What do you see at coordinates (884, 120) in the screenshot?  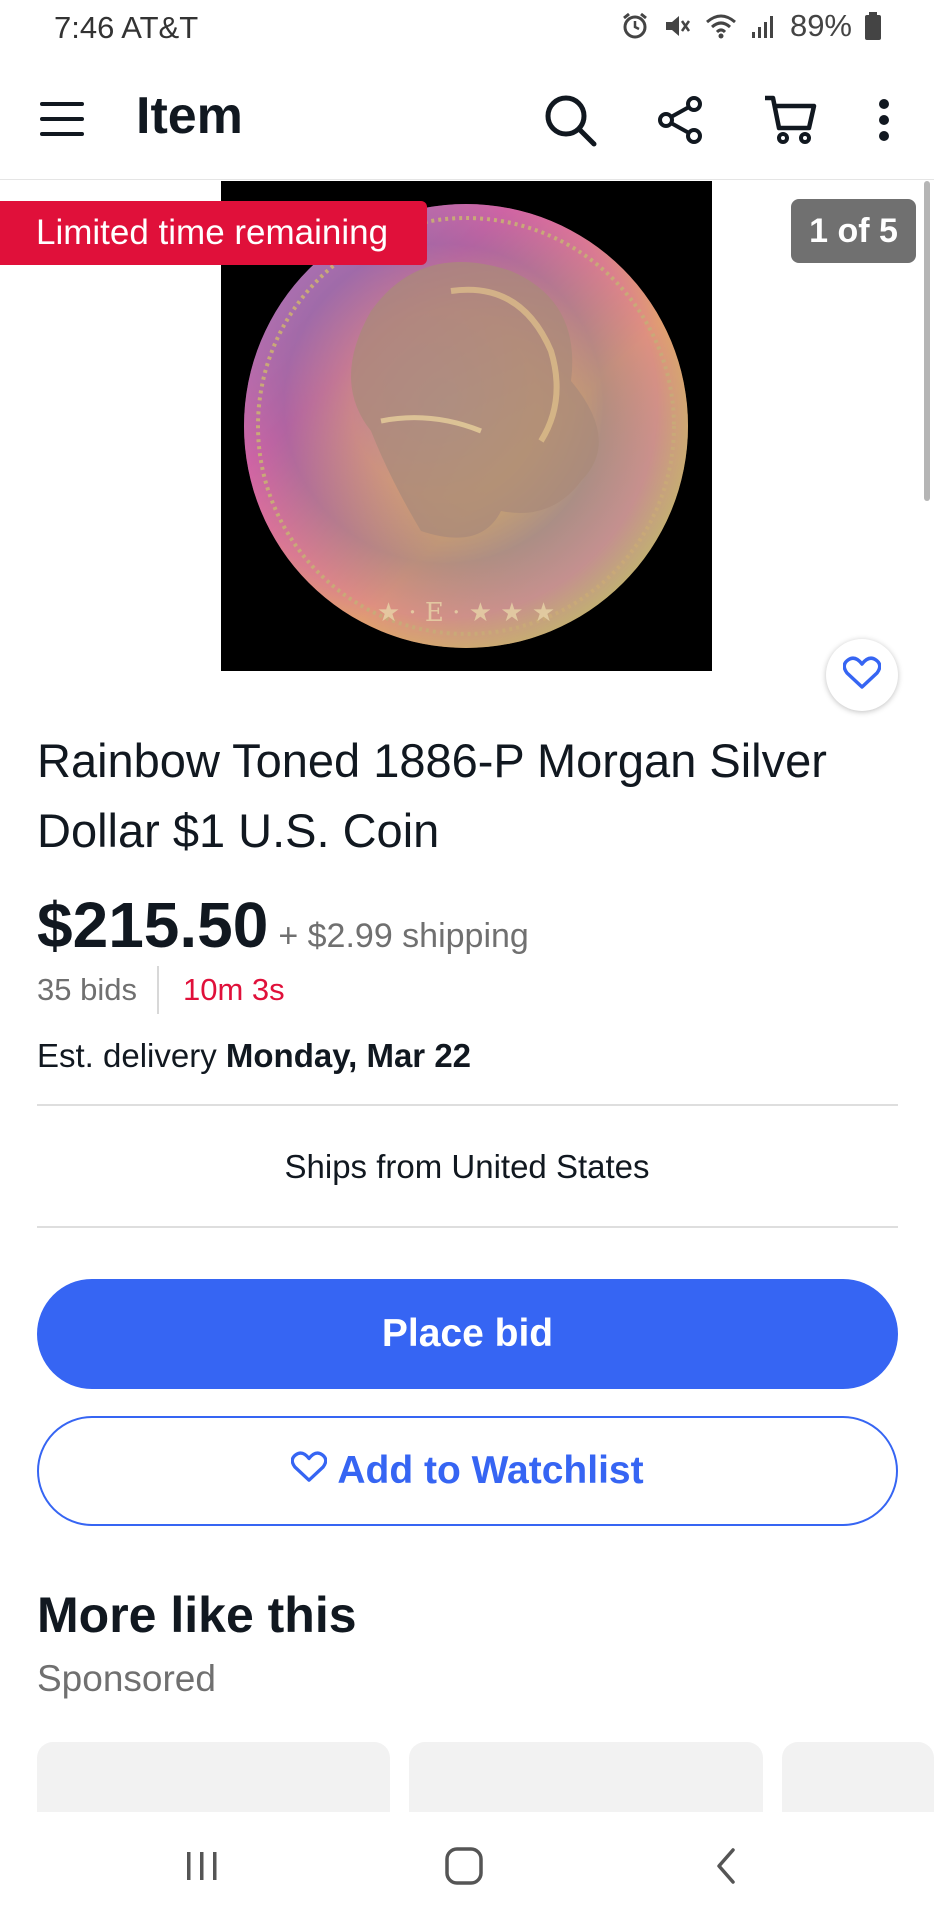 I see `more-icon` at bounding box center [884, 120].